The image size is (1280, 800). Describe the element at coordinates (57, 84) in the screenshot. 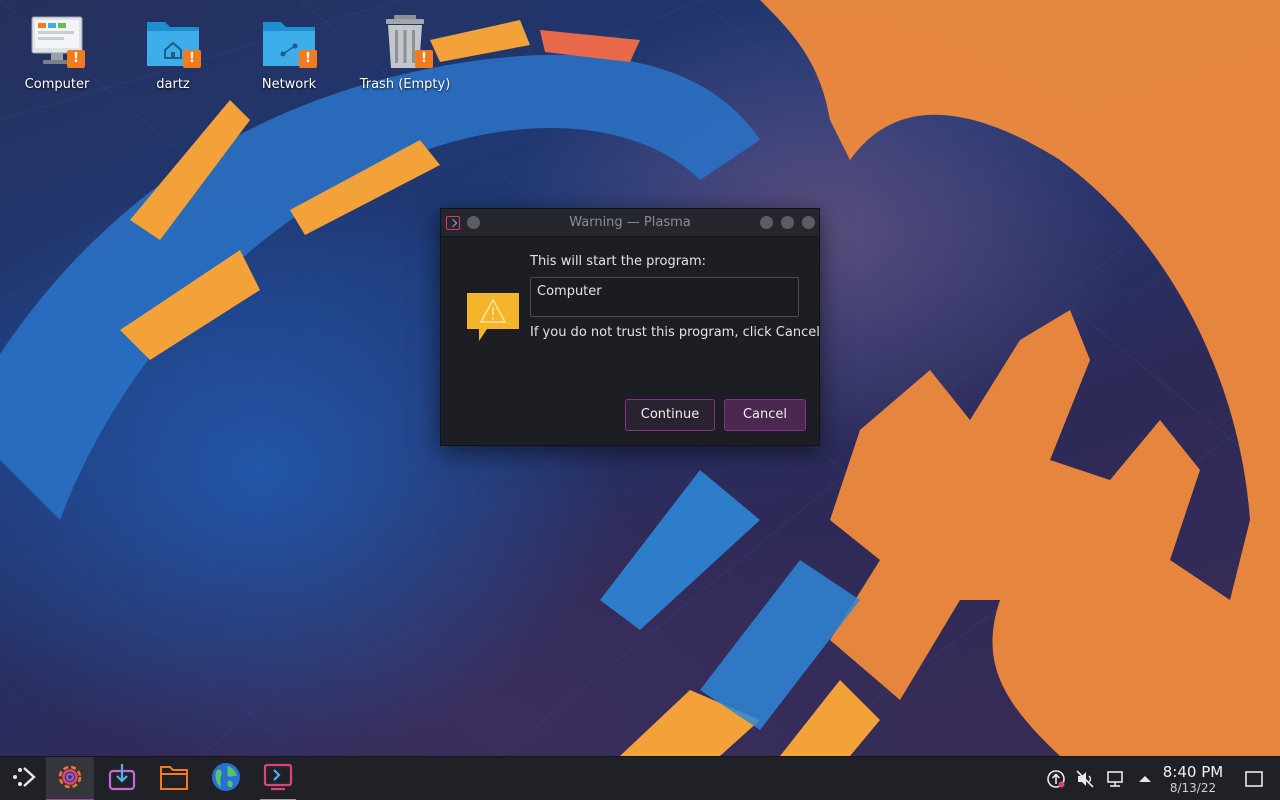

I see `desktop-icon-label: Computer` at that location.